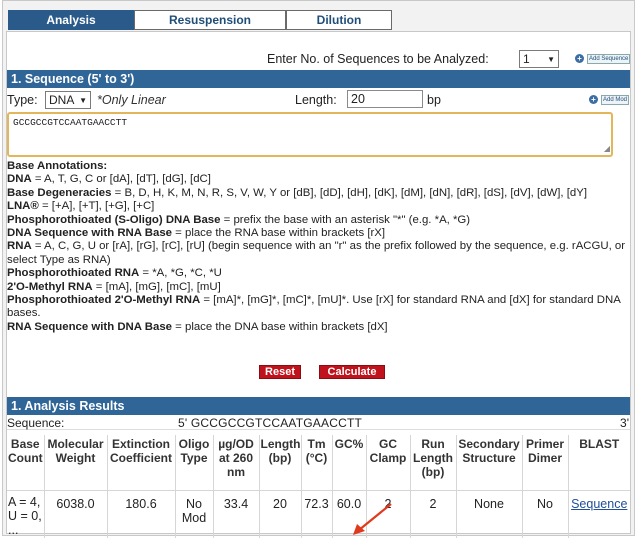 This screenshot has height=538, width=637. Describe the element at coordinates (599, 514) in the screenshot. I see `blast-sequence-link: Sequence` at that location.